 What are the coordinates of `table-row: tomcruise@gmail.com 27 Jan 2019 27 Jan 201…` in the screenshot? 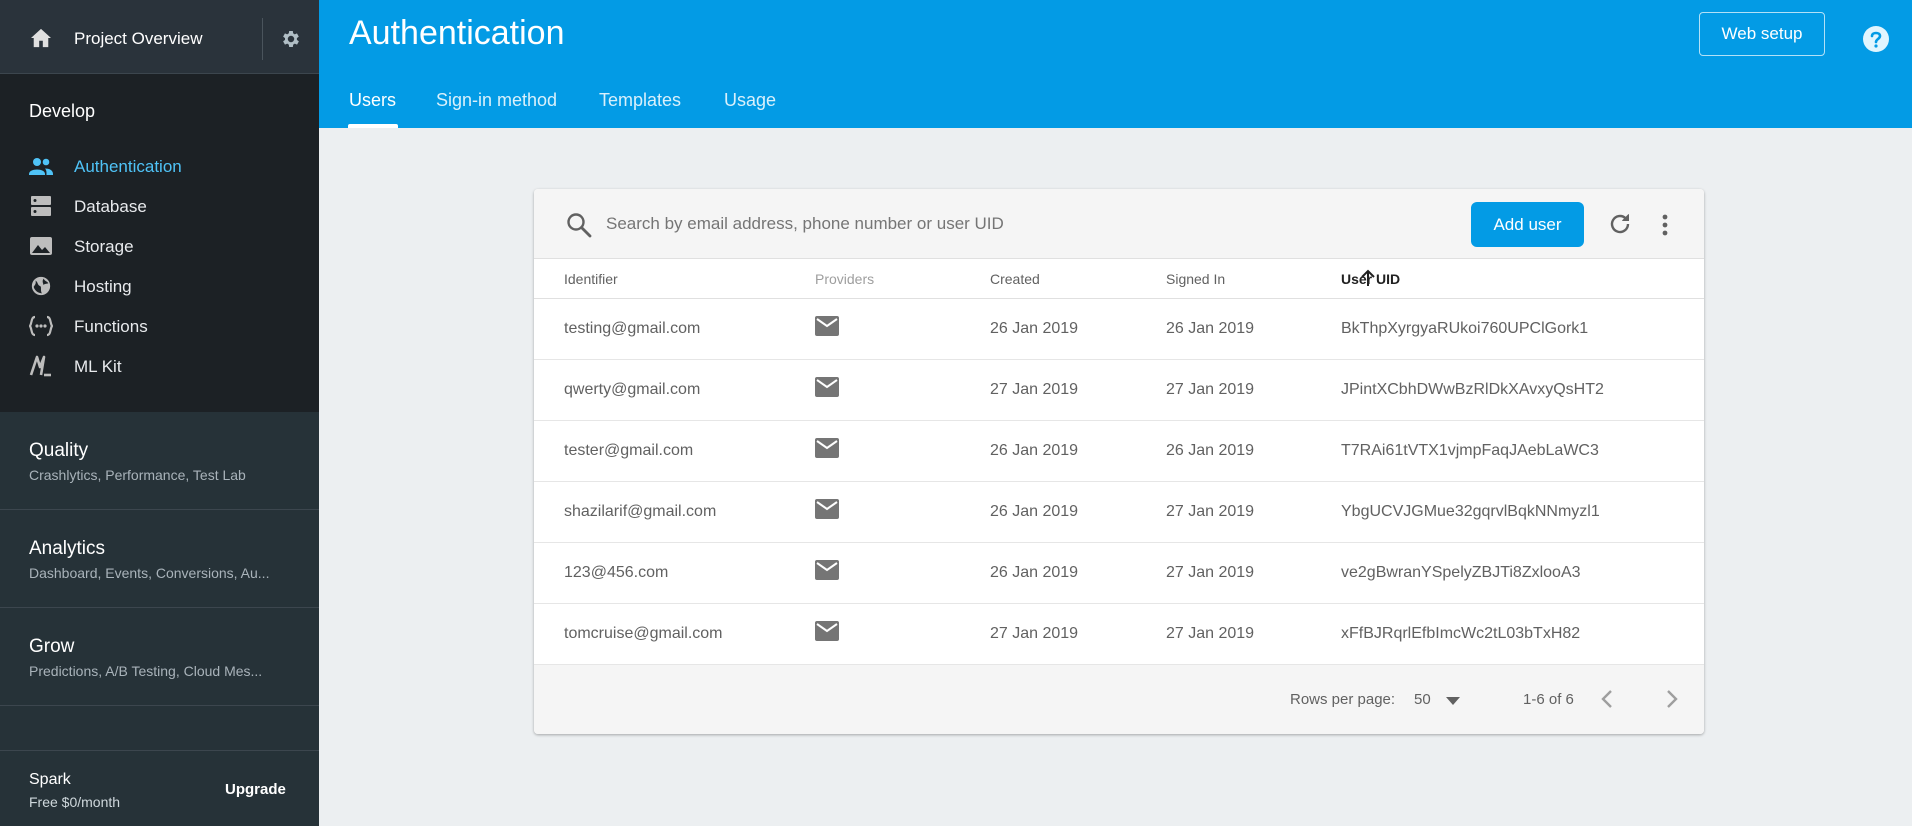 It's located at (1119, 634).